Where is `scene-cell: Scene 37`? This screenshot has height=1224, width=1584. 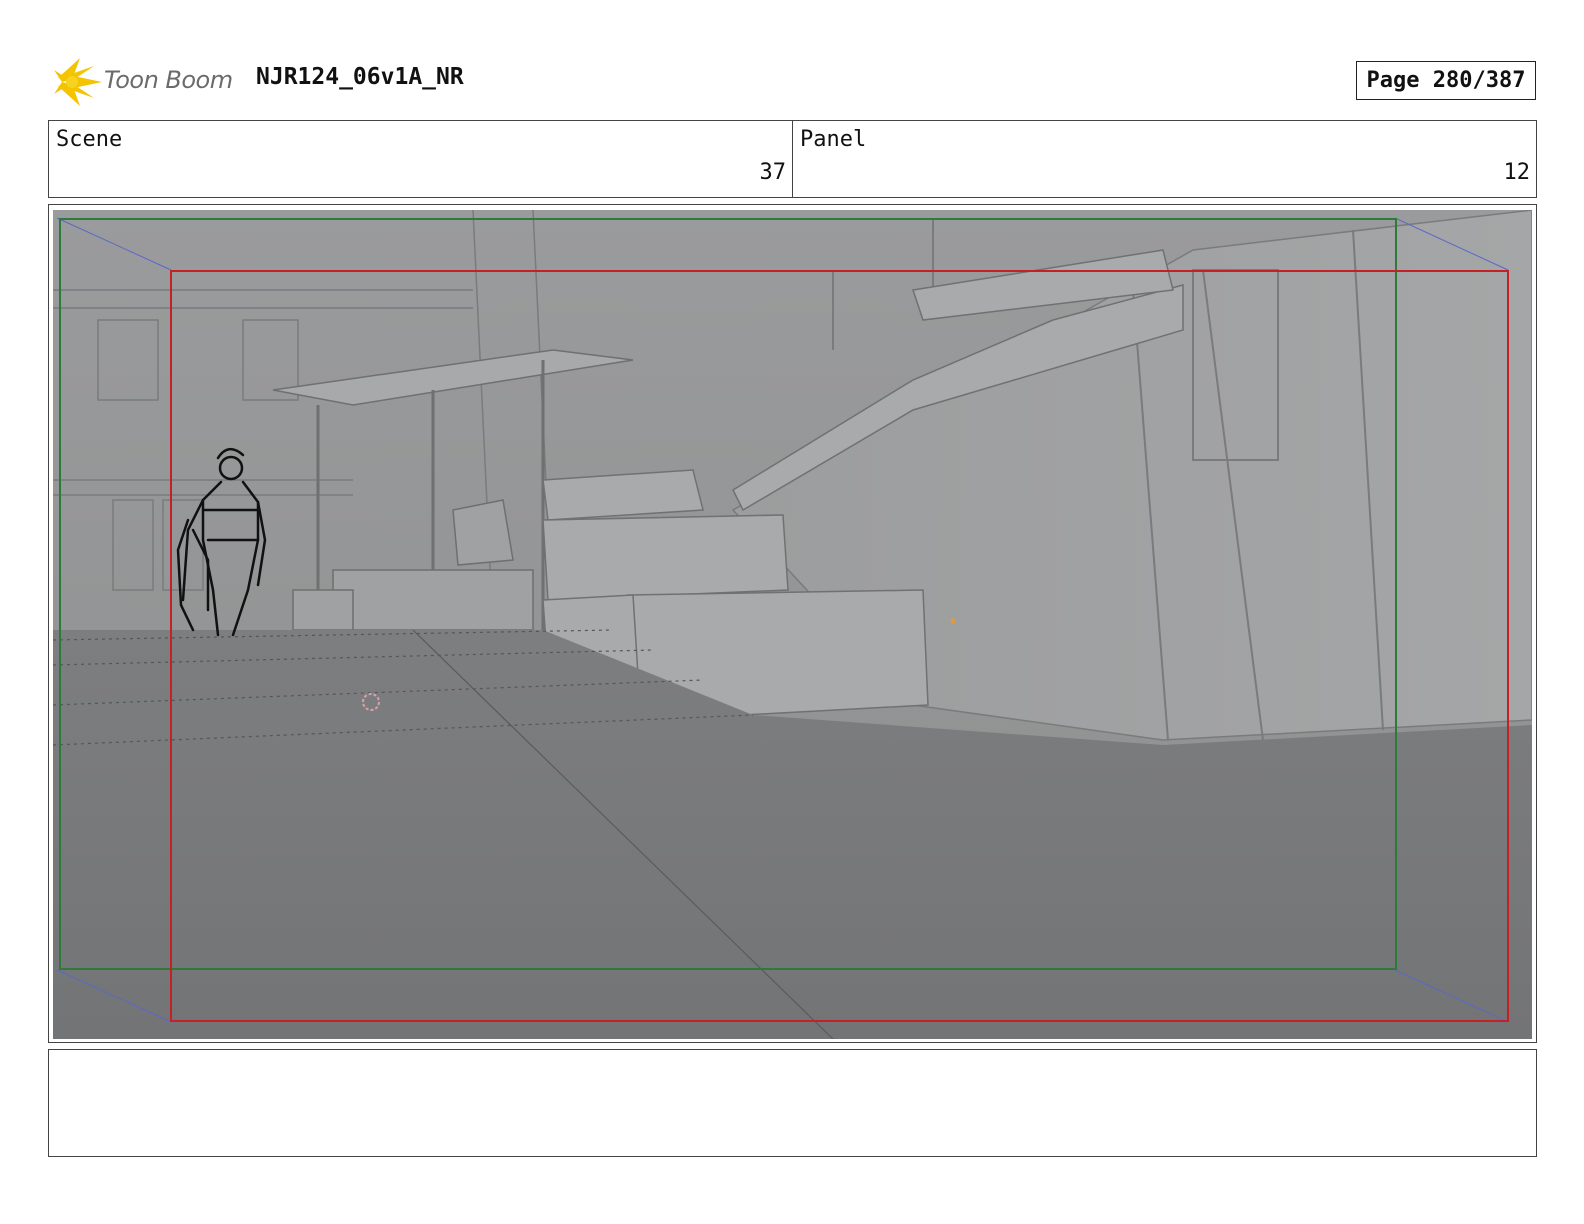 scene-cell: Scene 37 is located at coordinates (420, 159).